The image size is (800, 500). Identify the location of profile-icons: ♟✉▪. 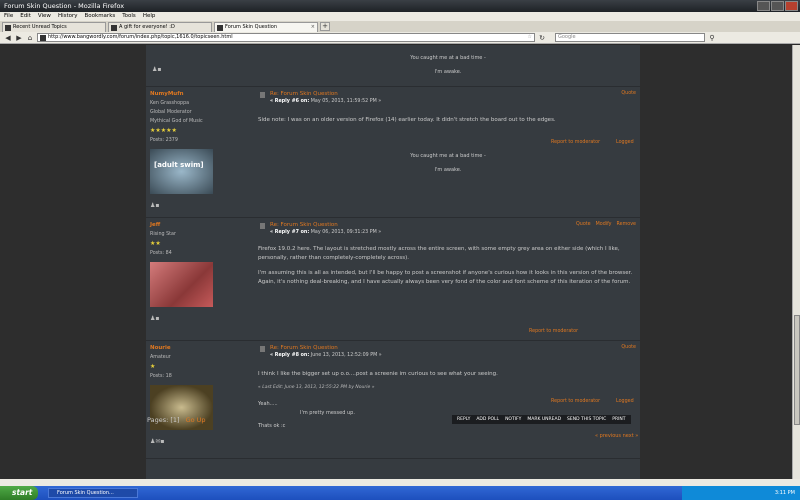
(198, 441).